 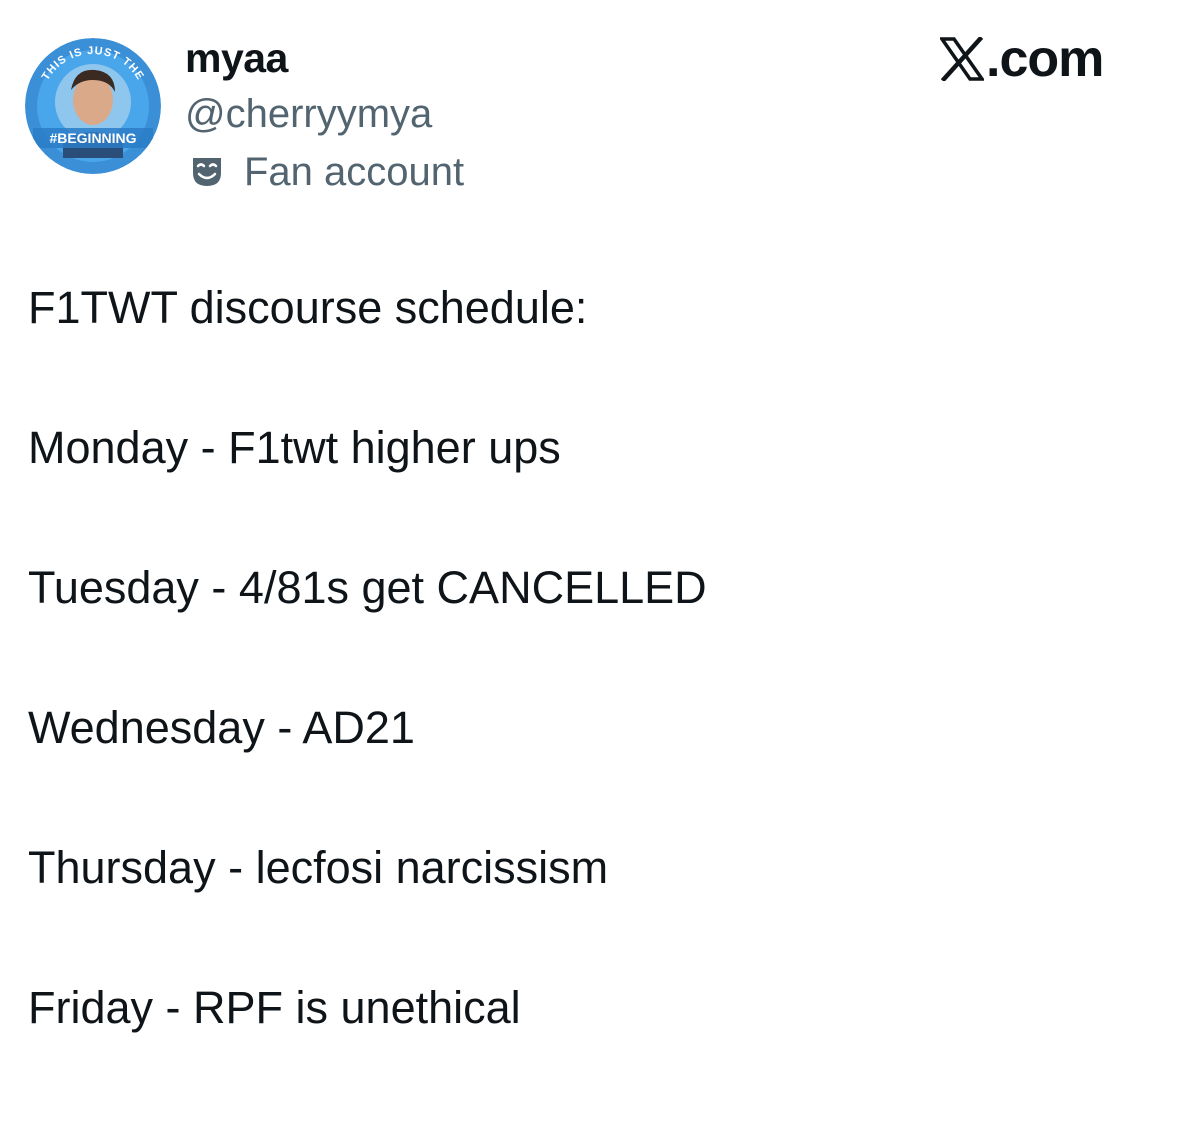 What do you see at coordinates (92, 138) in the screenshot?
I see `avatar-ring-text-bottom: #BEGINNING` at bounding box center [92, 138].